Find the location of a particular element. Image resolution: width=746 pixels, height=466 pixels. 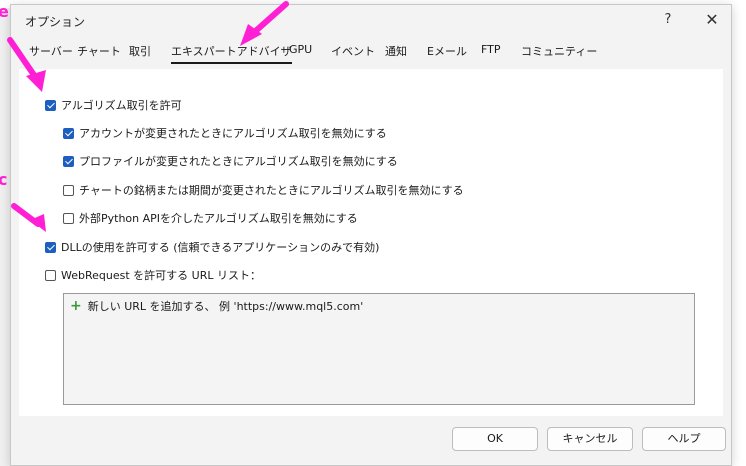

tab-ftp: FTP is located at coordinates (491, 51).